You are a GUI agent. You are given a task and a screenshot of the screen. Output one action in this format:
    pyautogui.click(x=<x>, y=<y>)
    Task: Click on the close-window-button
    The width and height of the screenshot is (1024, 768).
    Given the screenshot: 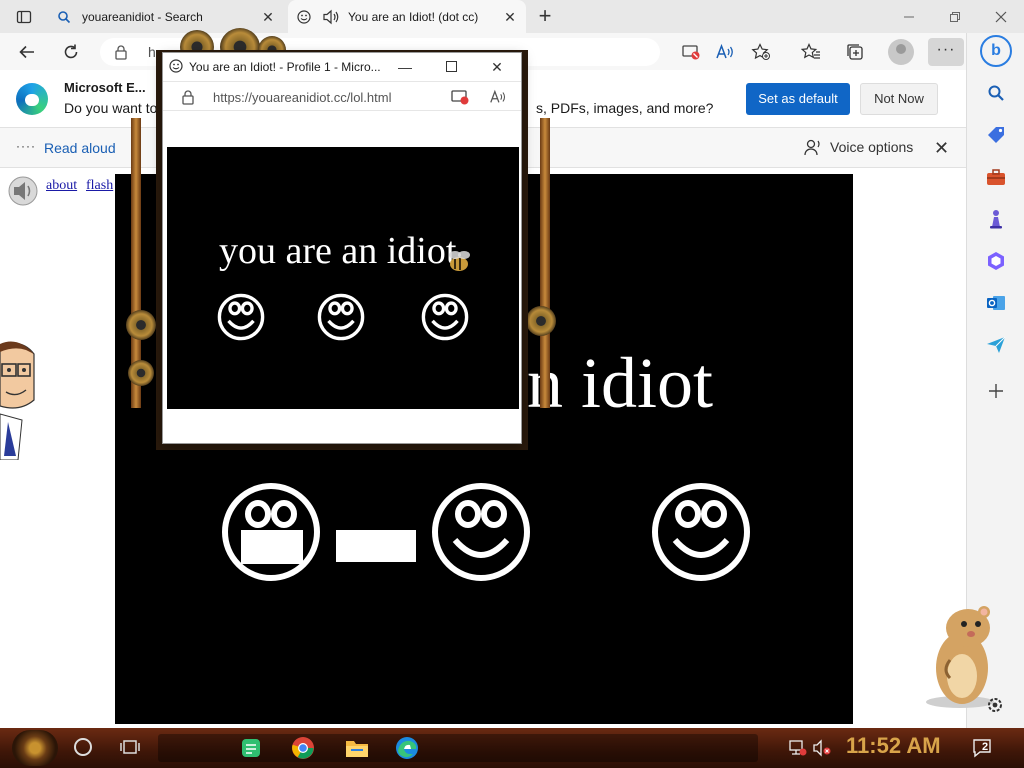 What is the action you would take?
    pyautogui.click(x=1001, y=16)
    